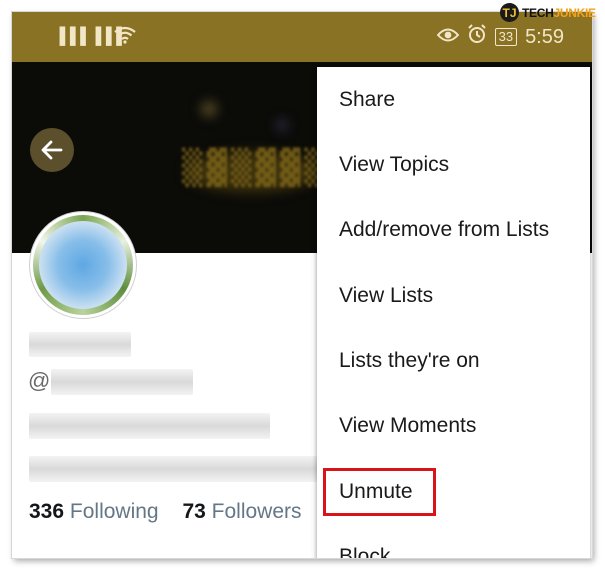 This screenshot has height=571, width=605. What do you see at coordinates (114, 511) in the screenshot?
I see `following-label: Following` at bounding box center [114, 511].